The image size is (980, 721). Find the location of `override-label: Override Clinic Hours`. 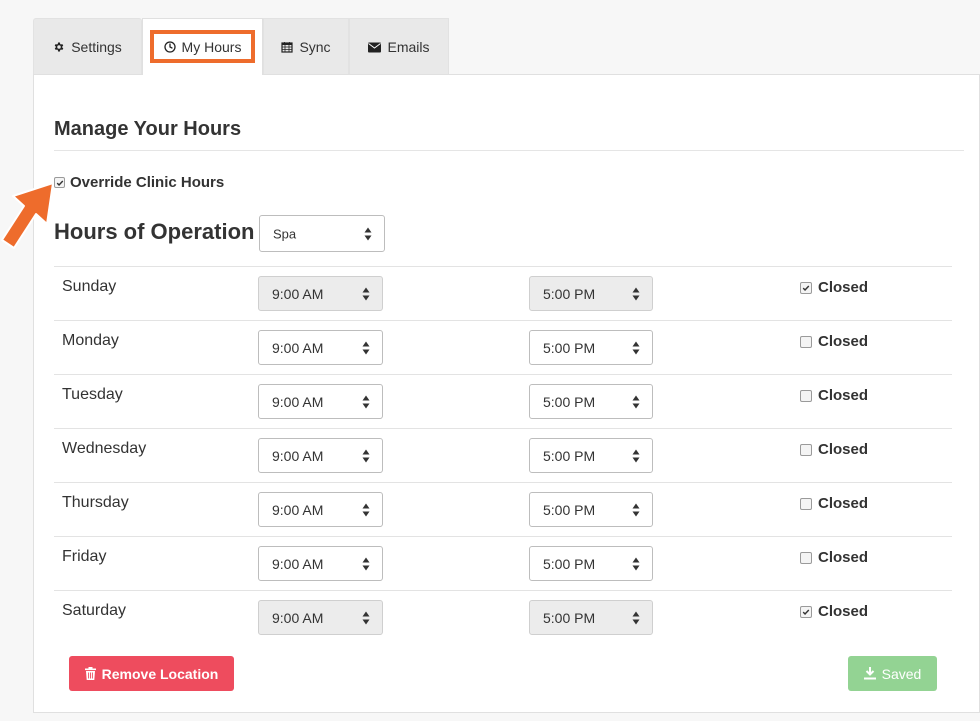

override-label: Override Clinic Hours is located at coordinates (147, 182).